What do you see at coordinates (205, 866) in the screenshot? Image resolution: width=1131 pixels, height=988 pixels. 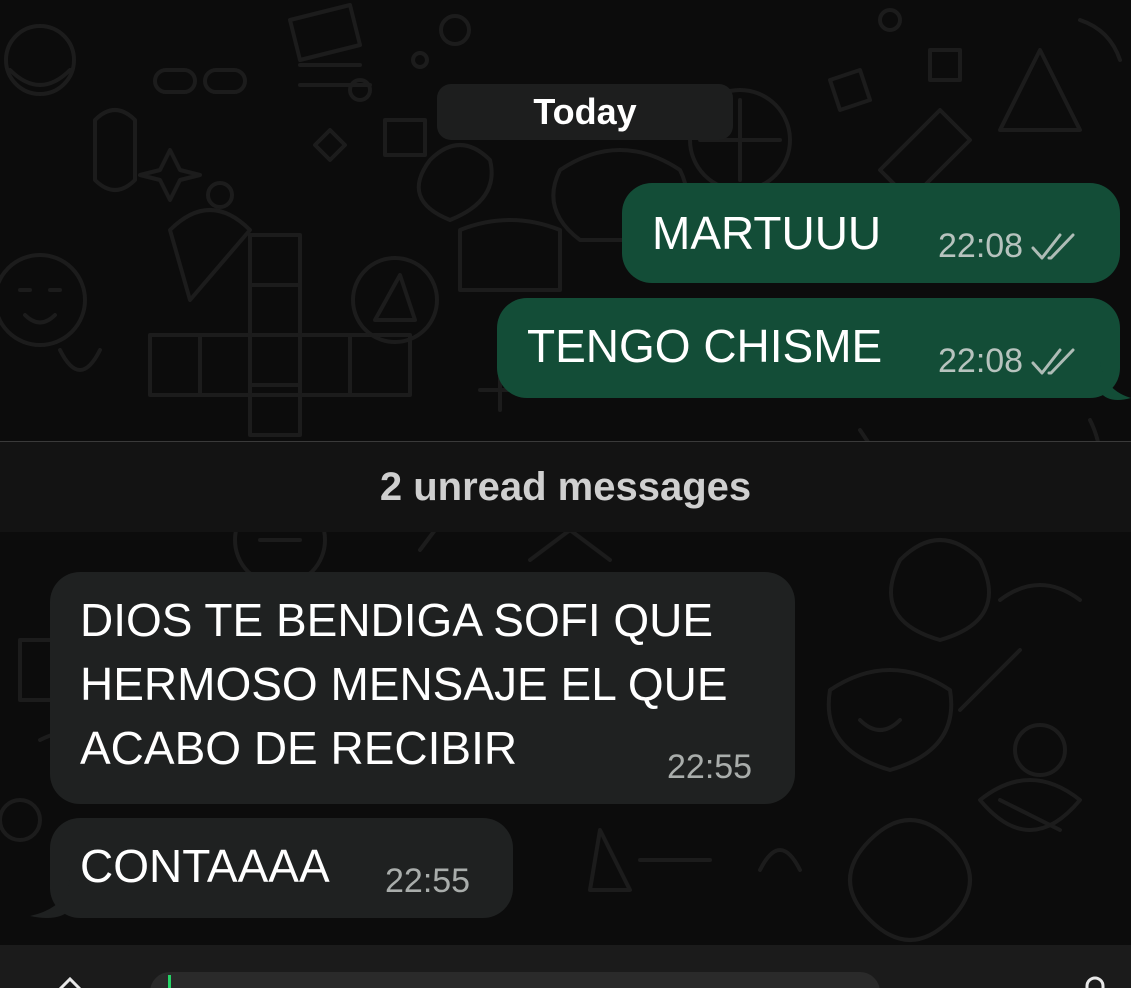 I see `message-text: CONTAAAA` at bounding box center [205, 866].